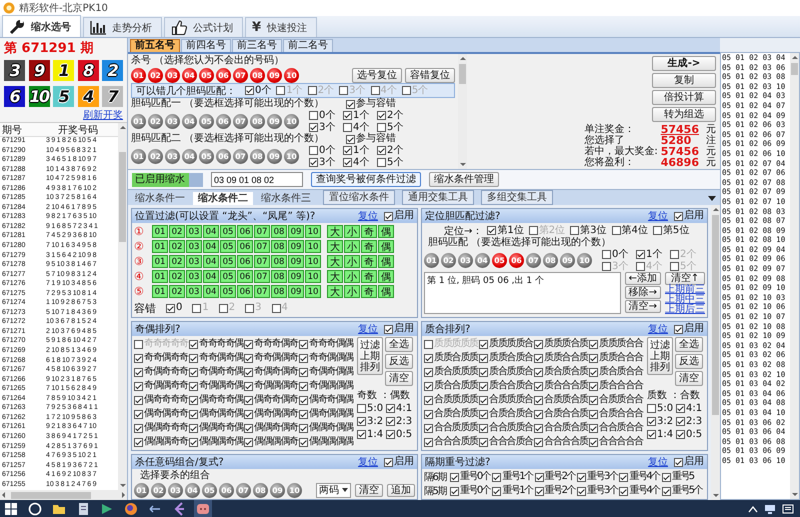 This screenshot has height=517, width=800. I want to click on checkbox: 奇偶偶偶奇, so click(271, 386).